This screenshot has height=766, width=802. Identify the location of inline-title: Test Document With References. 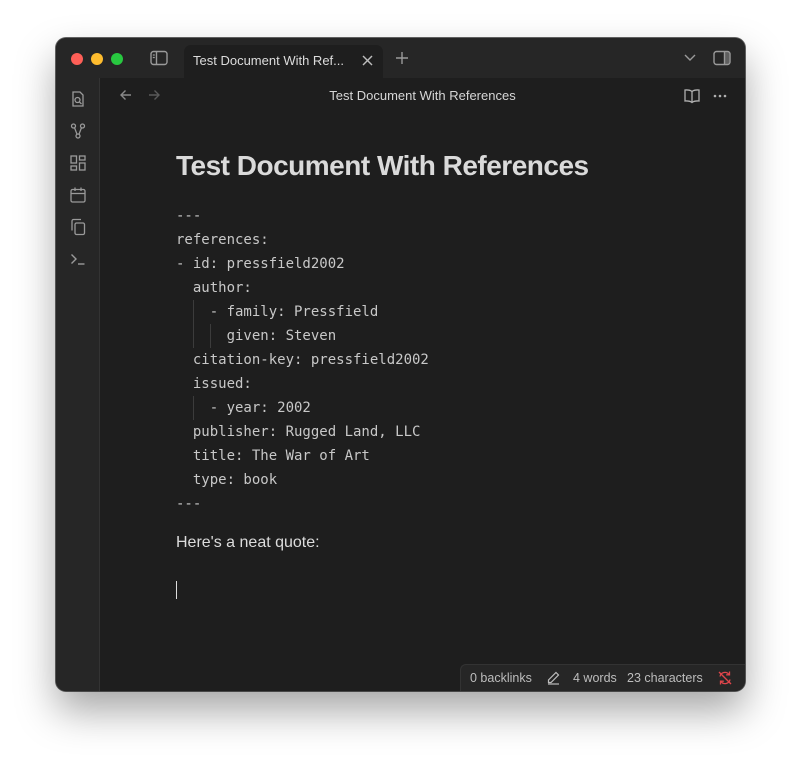
(445, 166).